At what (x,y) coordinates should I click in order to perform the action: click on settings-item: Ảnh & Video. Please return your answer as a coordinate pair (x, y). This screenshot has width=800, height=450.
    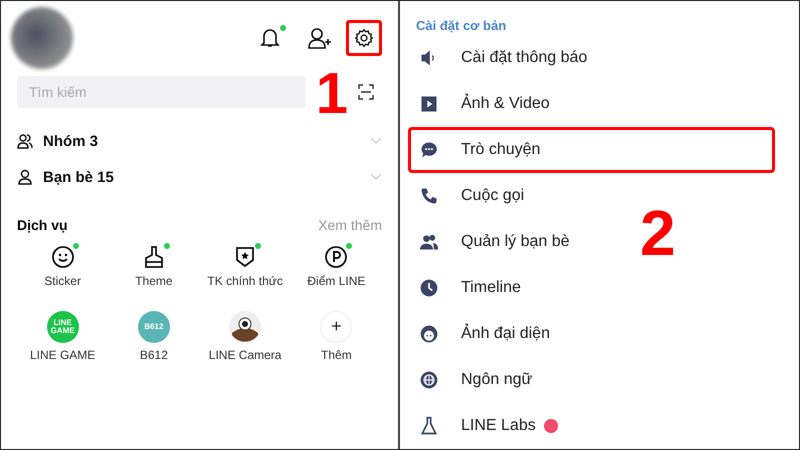
    Looking at the image, I should click on (484, 104).